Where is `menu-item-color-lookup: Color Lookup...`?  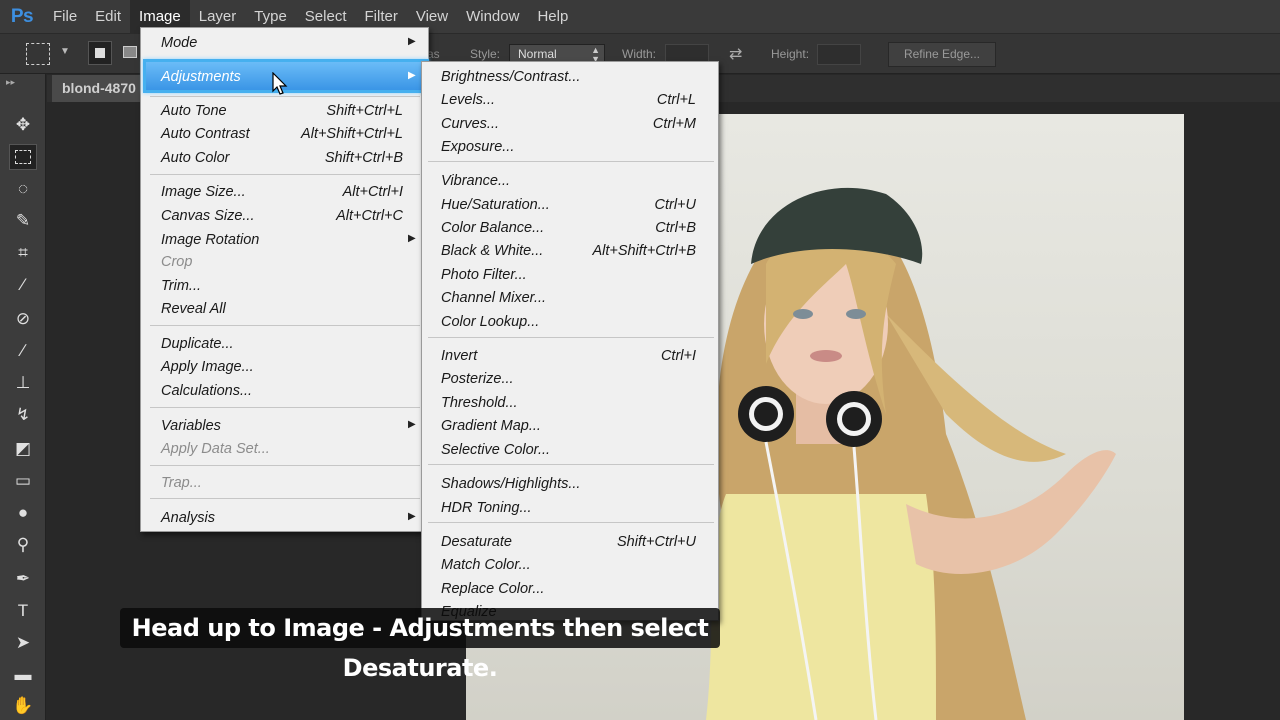 menu-item-color-lookup: Color Lookup... is located at coordinates (570, 322).